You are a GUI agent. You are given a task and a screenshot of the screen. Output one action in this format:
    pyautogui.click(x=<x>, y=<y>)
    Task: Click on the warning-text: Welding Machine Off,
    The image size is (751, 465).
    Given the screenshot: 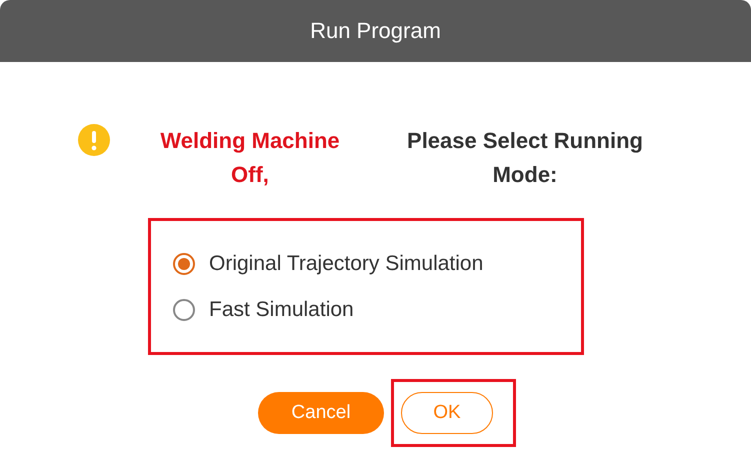 What is the action you would take?
    pyautogui.click(x=250, y=158)
    